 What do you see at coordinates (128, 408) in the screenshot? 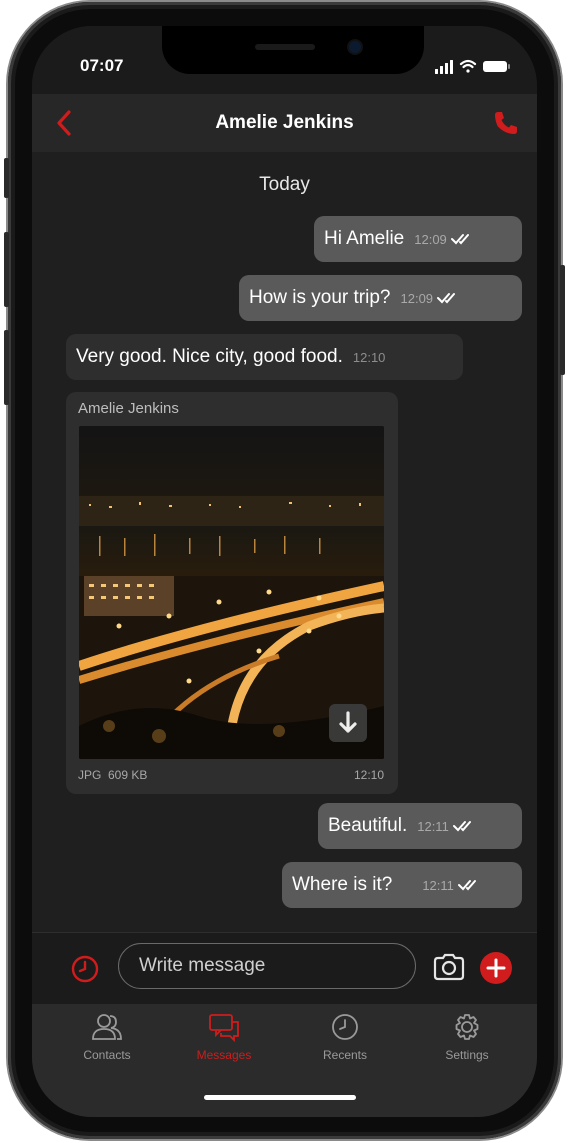
I see `message-sender: Amelie Jenkins` at bounding box center [128, 408].